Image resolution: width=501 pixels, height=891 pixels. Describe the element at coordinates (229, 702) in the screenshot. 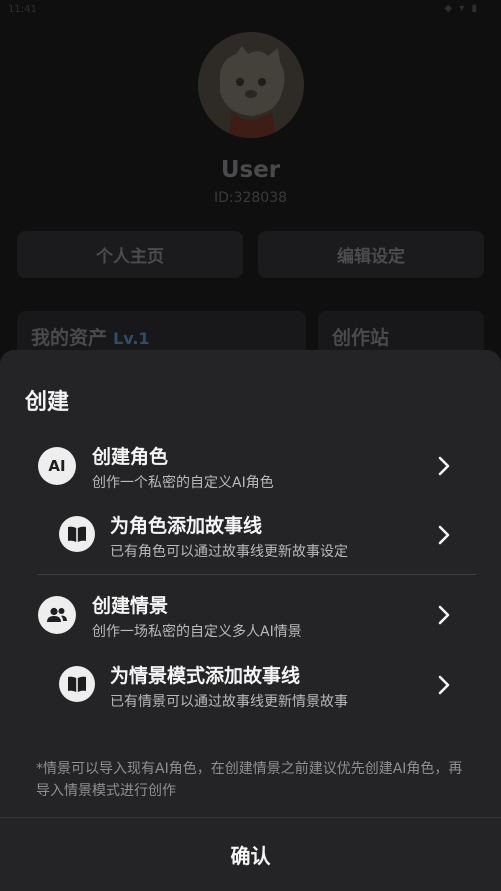

I see `scenario-storyline-desc: 已有情景可以通过故事线更新情景故事` at that location.